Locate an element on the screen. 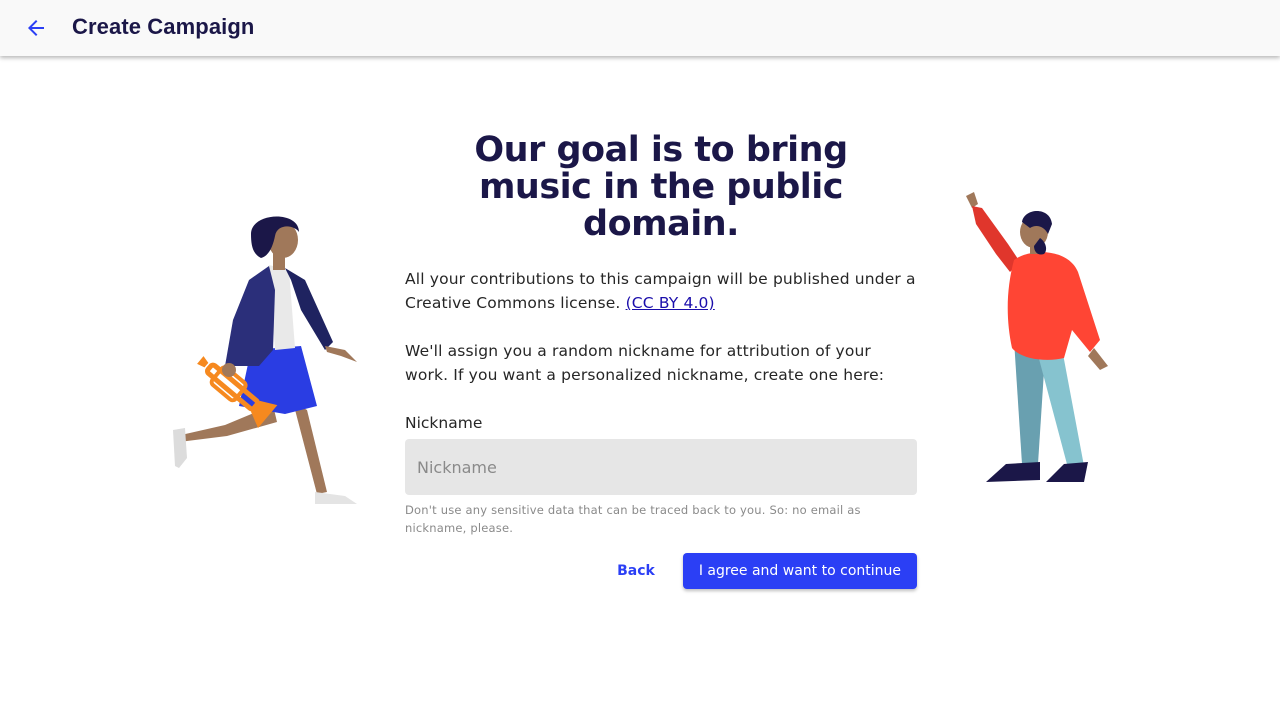  app-bar: Create Campaign is located at coordinates (640, 28).